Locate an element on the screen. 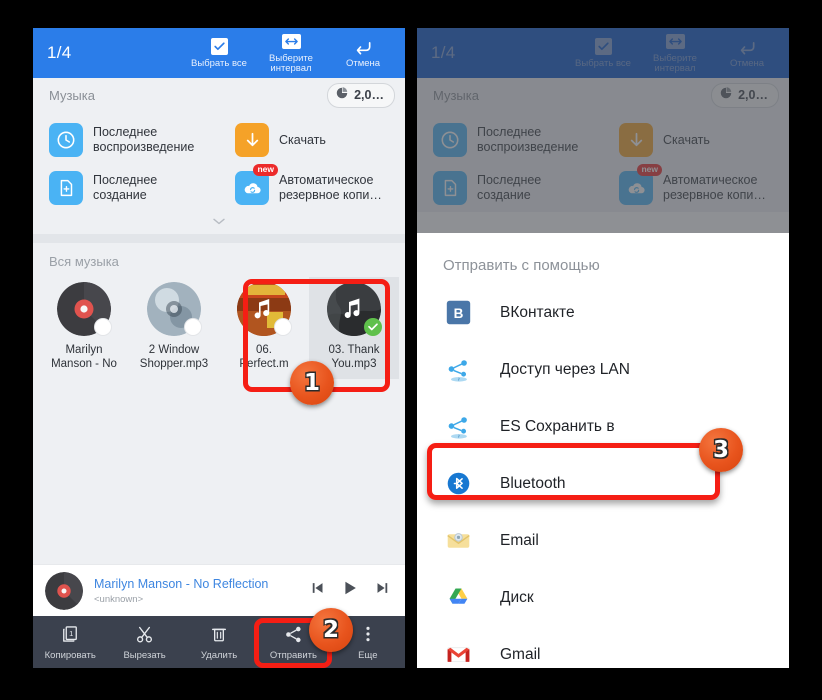  now-playing-art is located at coordinates (64, 590).